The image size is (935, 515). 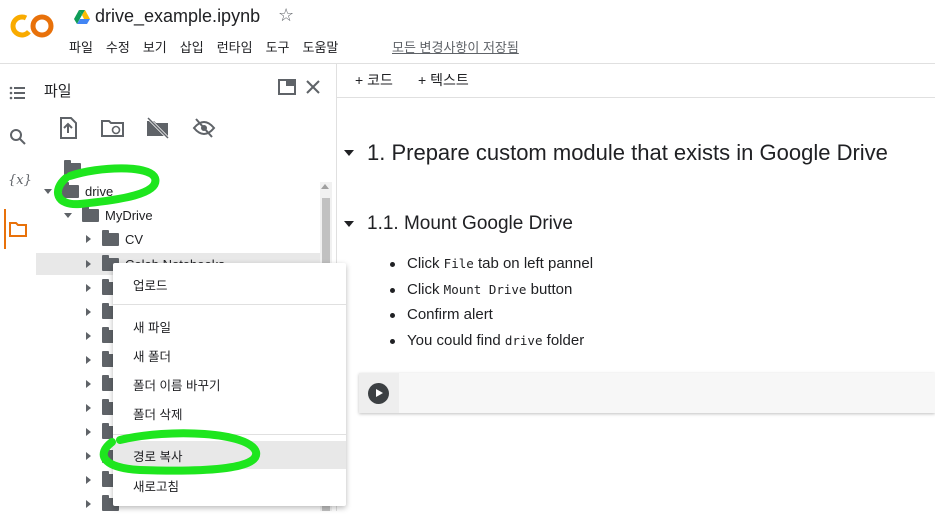 What do you see at coordinates (325, 186) in the screenshot?
I see `scroll-up-arrow-icon` at bounding box center [325, 186].